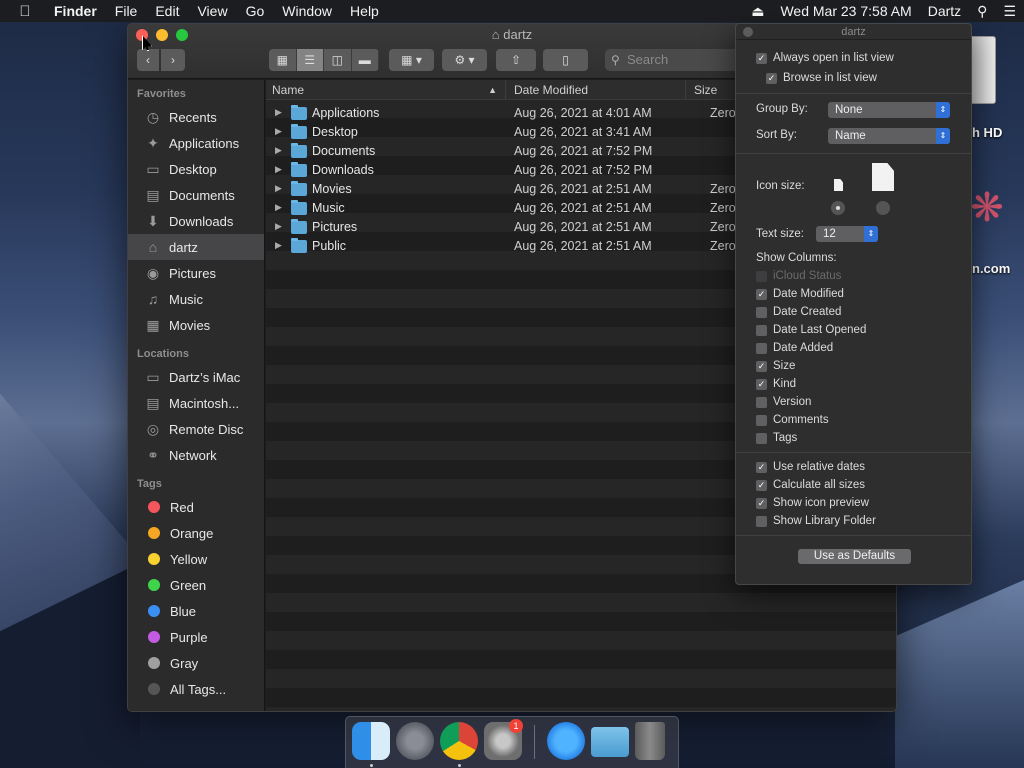 This screenshot has width=1024, height=768. I want to click on menu-finder: Finder, so click(78, 11).